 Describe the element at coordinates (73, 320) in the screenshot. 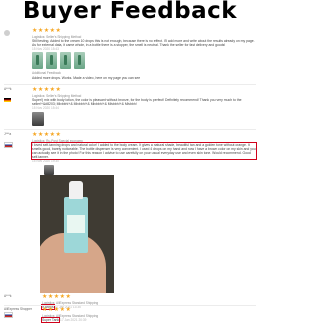

I see `review-date: 17 Jan 2021 20:39` at that location.